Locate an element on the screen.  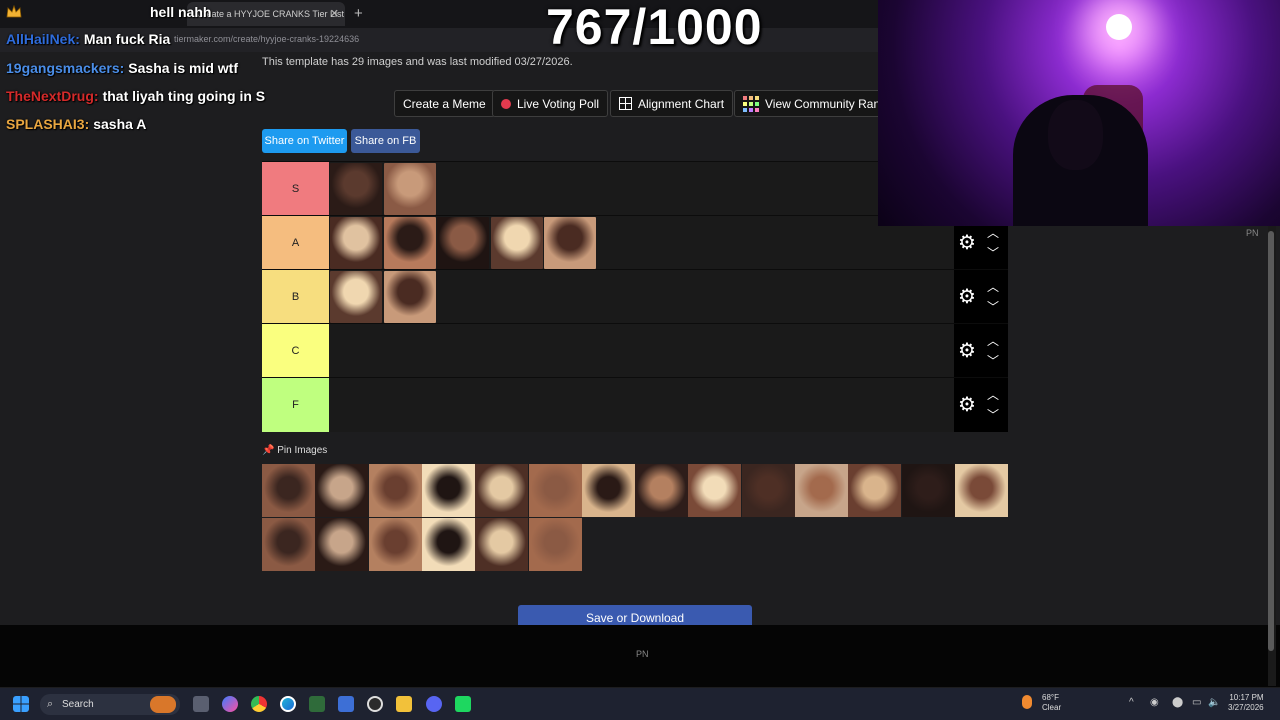
tier-label: S is located at coordinates (295, 189).